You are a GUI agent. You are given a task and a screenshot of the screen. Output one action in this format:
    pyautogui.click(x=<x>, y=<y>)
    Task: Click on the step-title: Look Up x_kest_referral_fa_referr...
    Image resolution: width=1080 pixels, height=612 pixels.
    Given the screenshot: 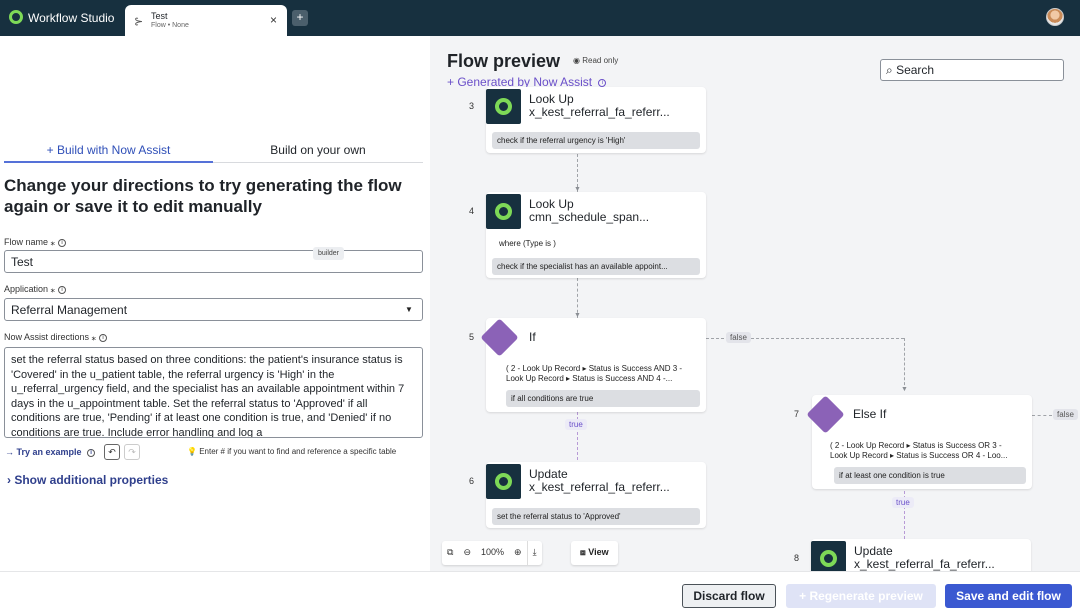 What is the action you would take?
    pyautogui.click(x=599, y=106)
    